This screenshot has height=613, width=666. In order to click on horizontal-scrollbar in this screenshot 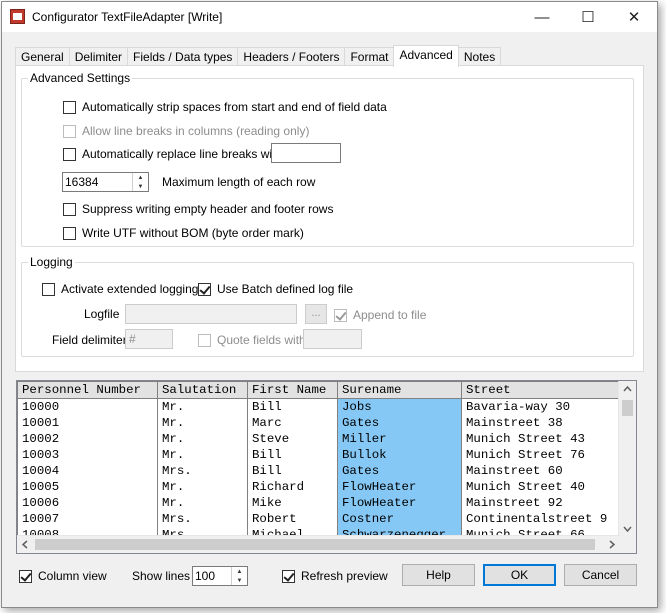, I will do `click(318, 544)`.